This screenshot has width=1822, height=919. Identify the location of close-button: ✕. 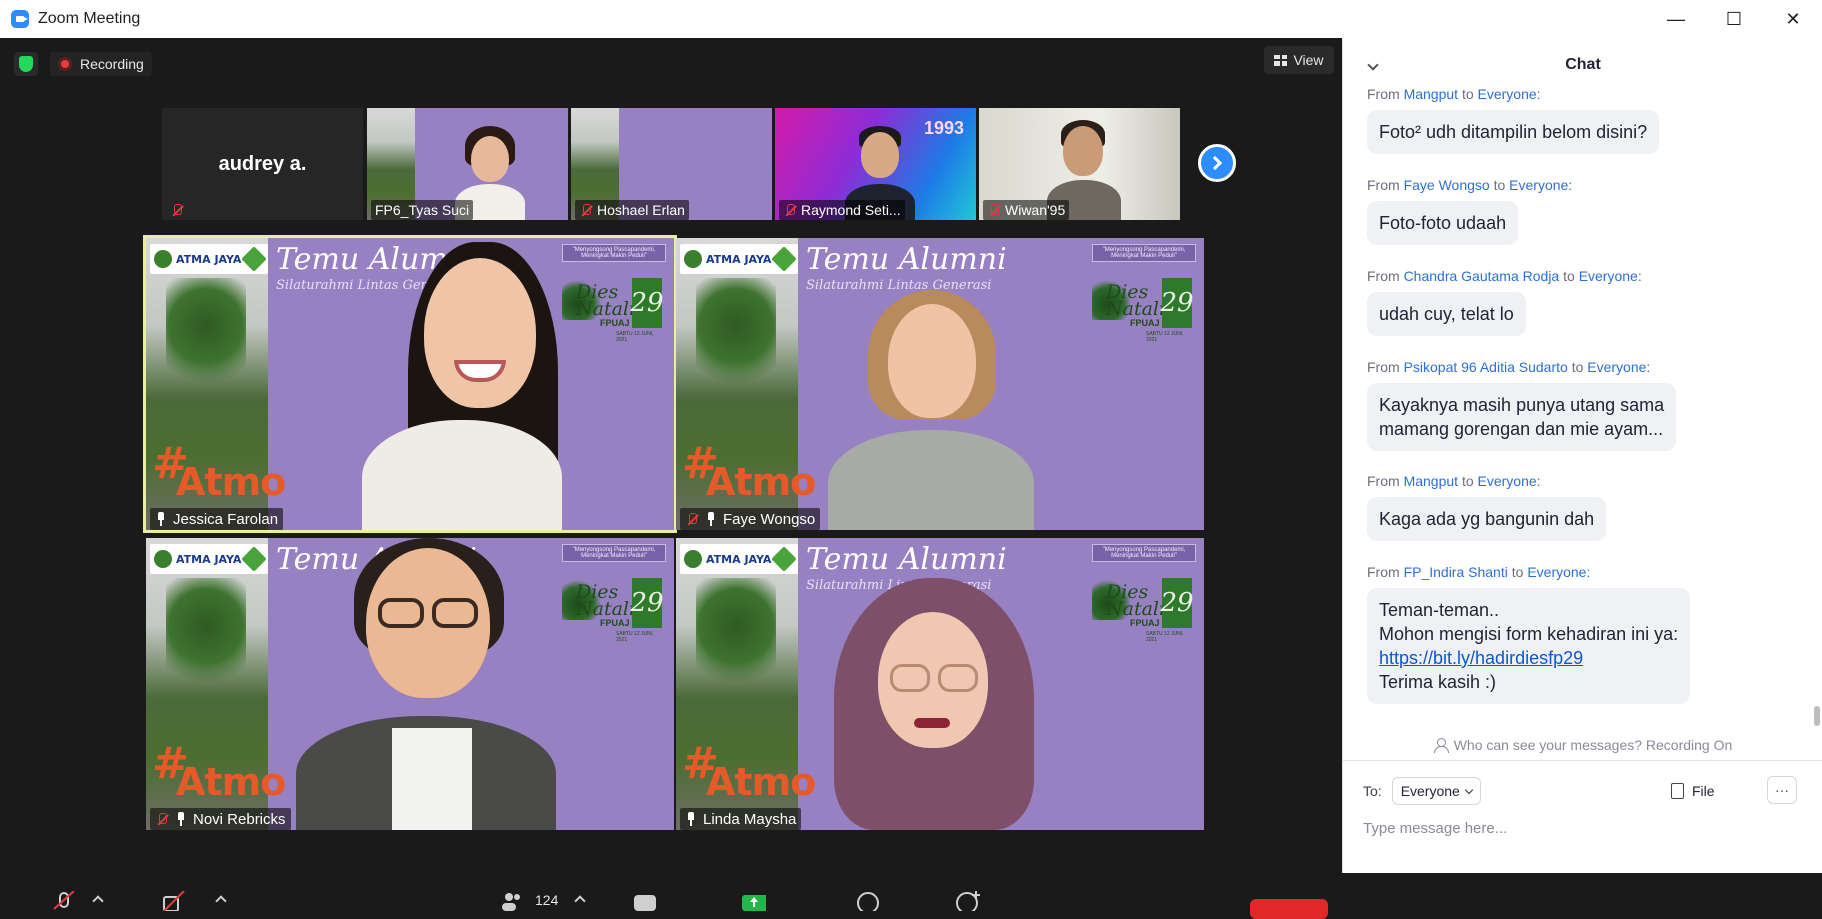
(1793, 19).